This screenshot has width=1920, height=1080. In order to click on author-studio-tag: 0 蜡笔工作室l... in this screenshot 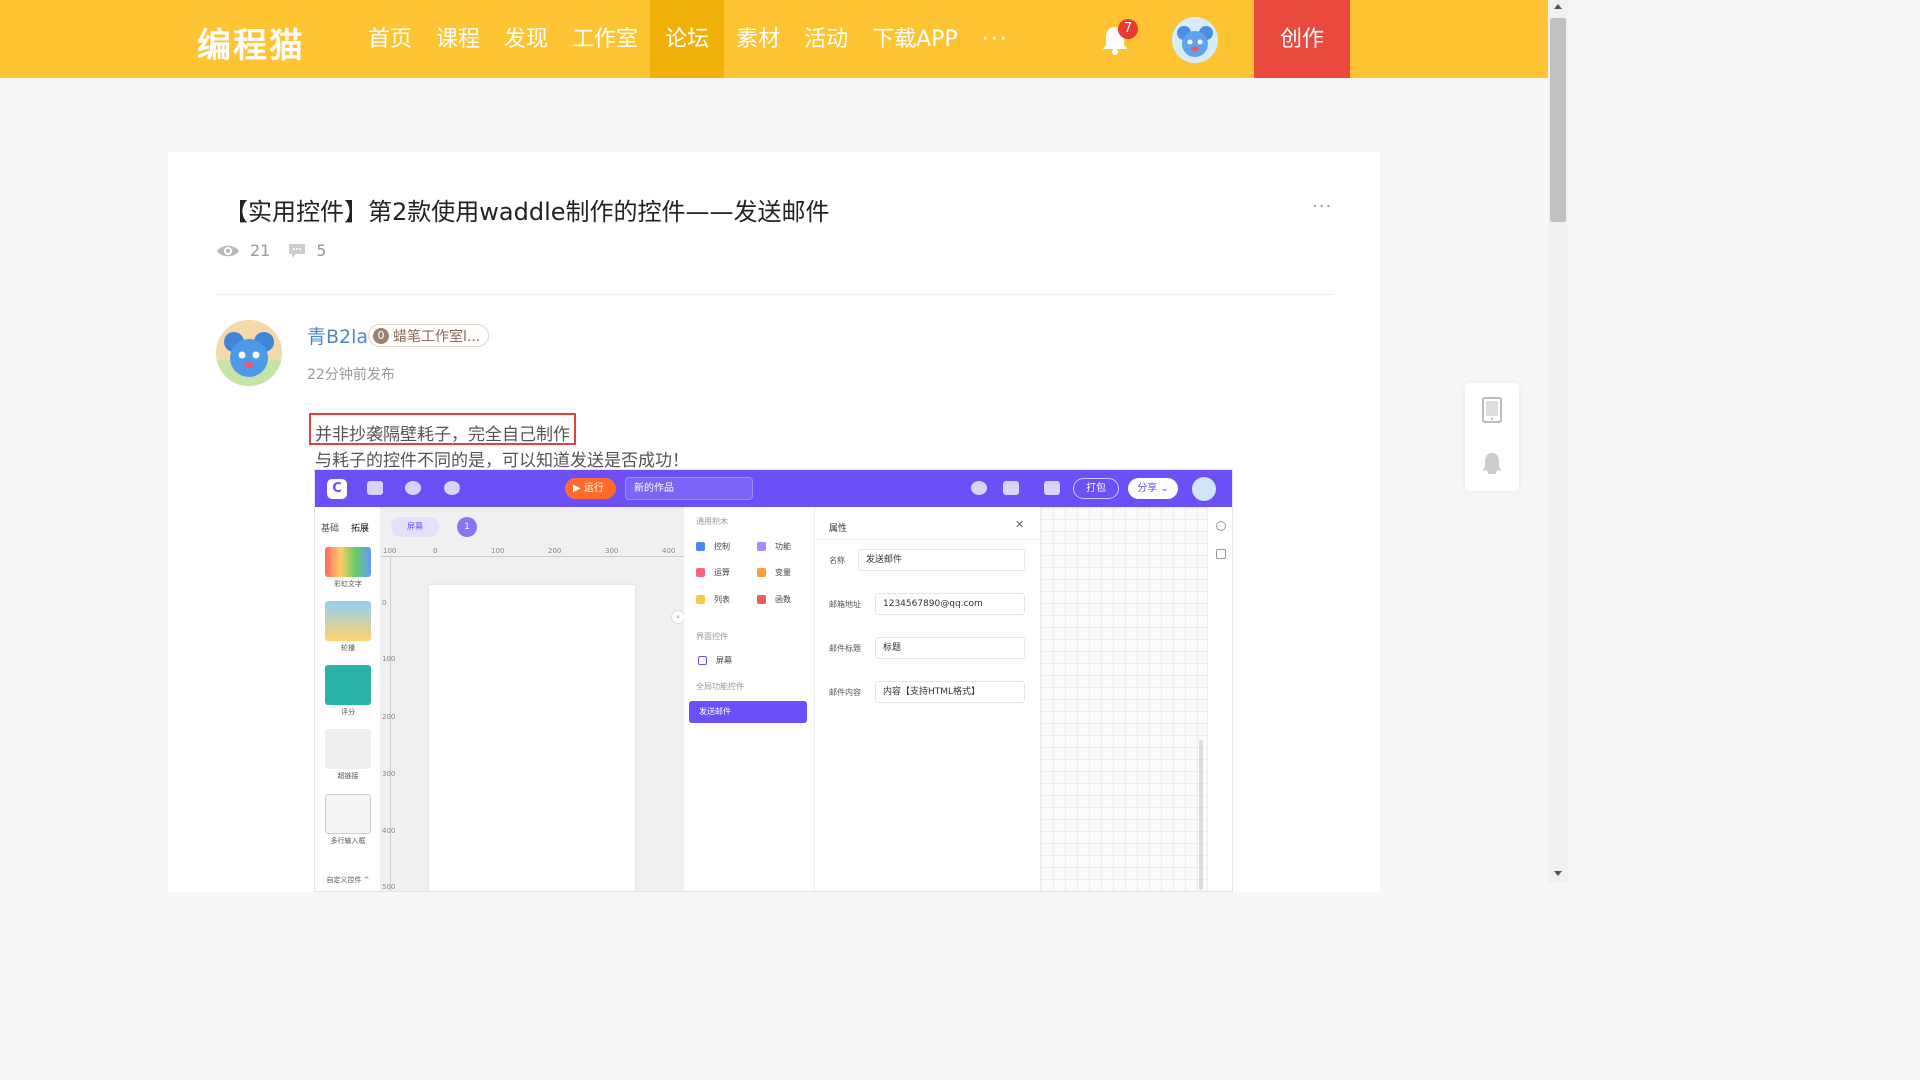, I will do `click(429, 335)`.